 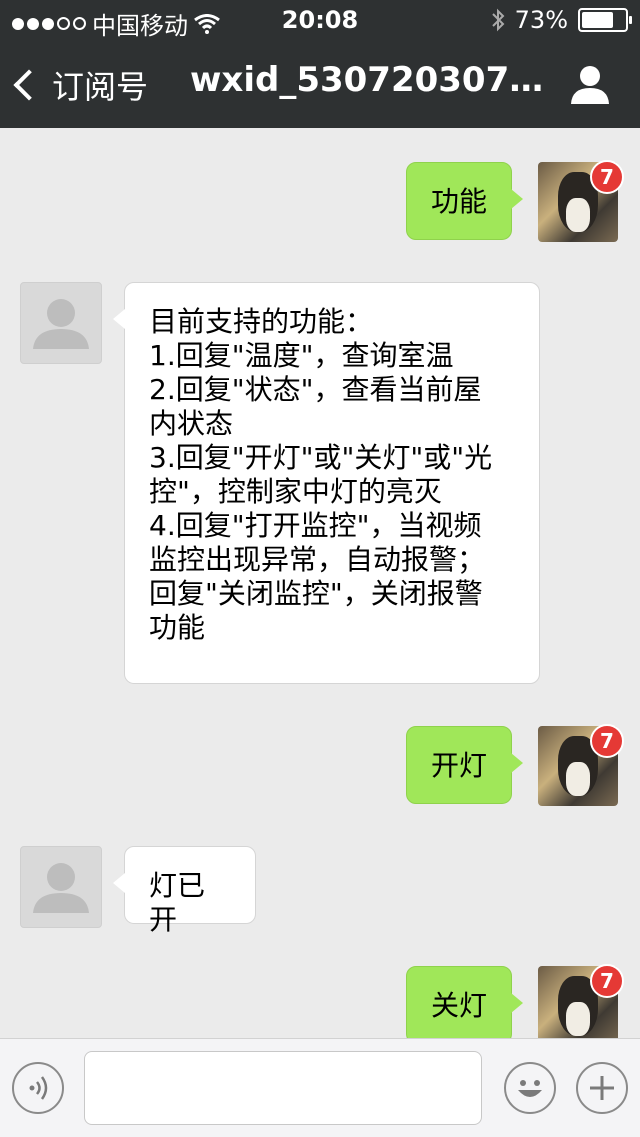 I want to click on person-icon, so click(x=590, y=84).